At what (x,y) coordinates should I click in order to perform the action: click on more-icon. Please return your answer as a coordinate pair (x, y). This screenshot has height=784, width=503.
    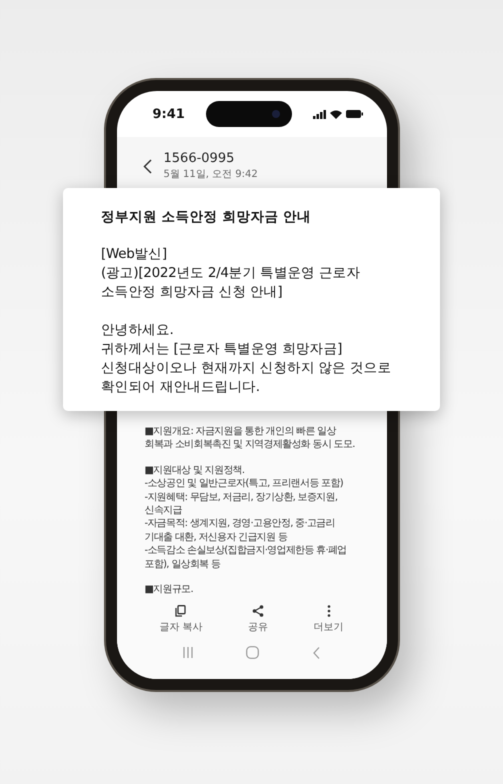
    Looking at the image, I should click on (328, 611).